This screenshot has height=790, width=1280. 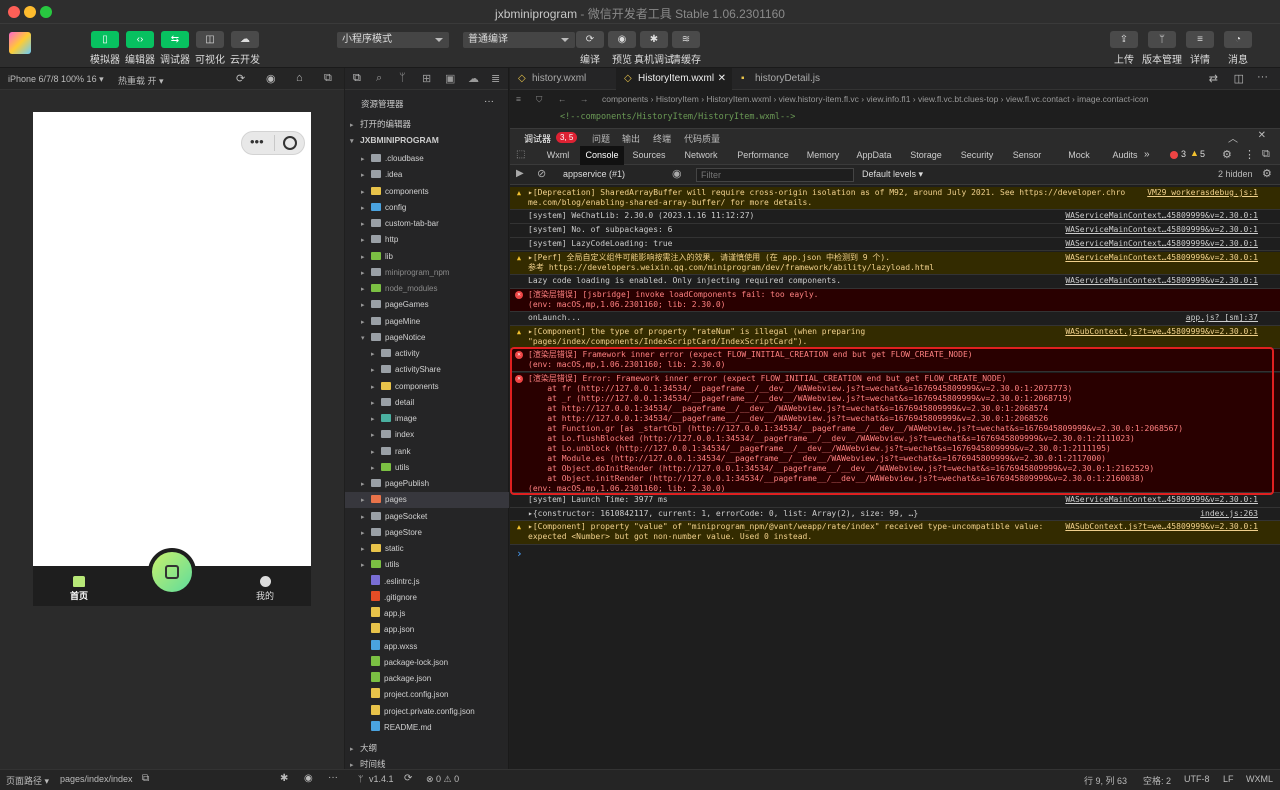 What do you see at coordinates (1239, 78) in the screenshot?
I see `split-editor-icon: ◫` at bounding box center [1239, 78].